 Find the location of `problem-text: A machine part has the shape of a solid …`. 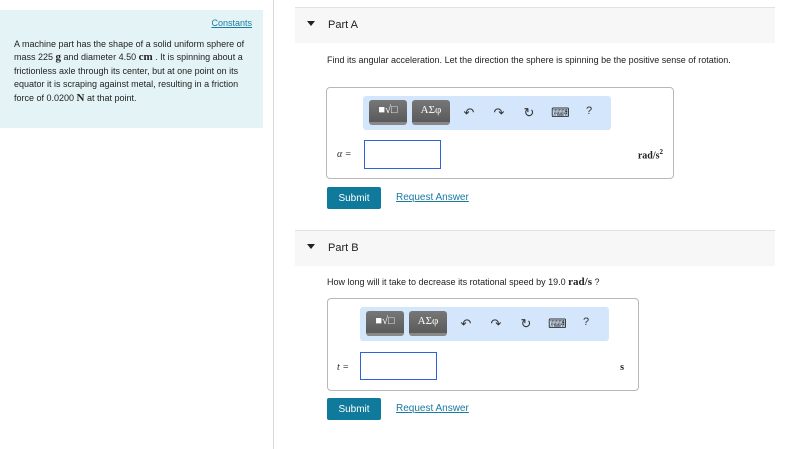

problem-text: A machine part has the shape of a solid … is located at coordinates (136, 71).